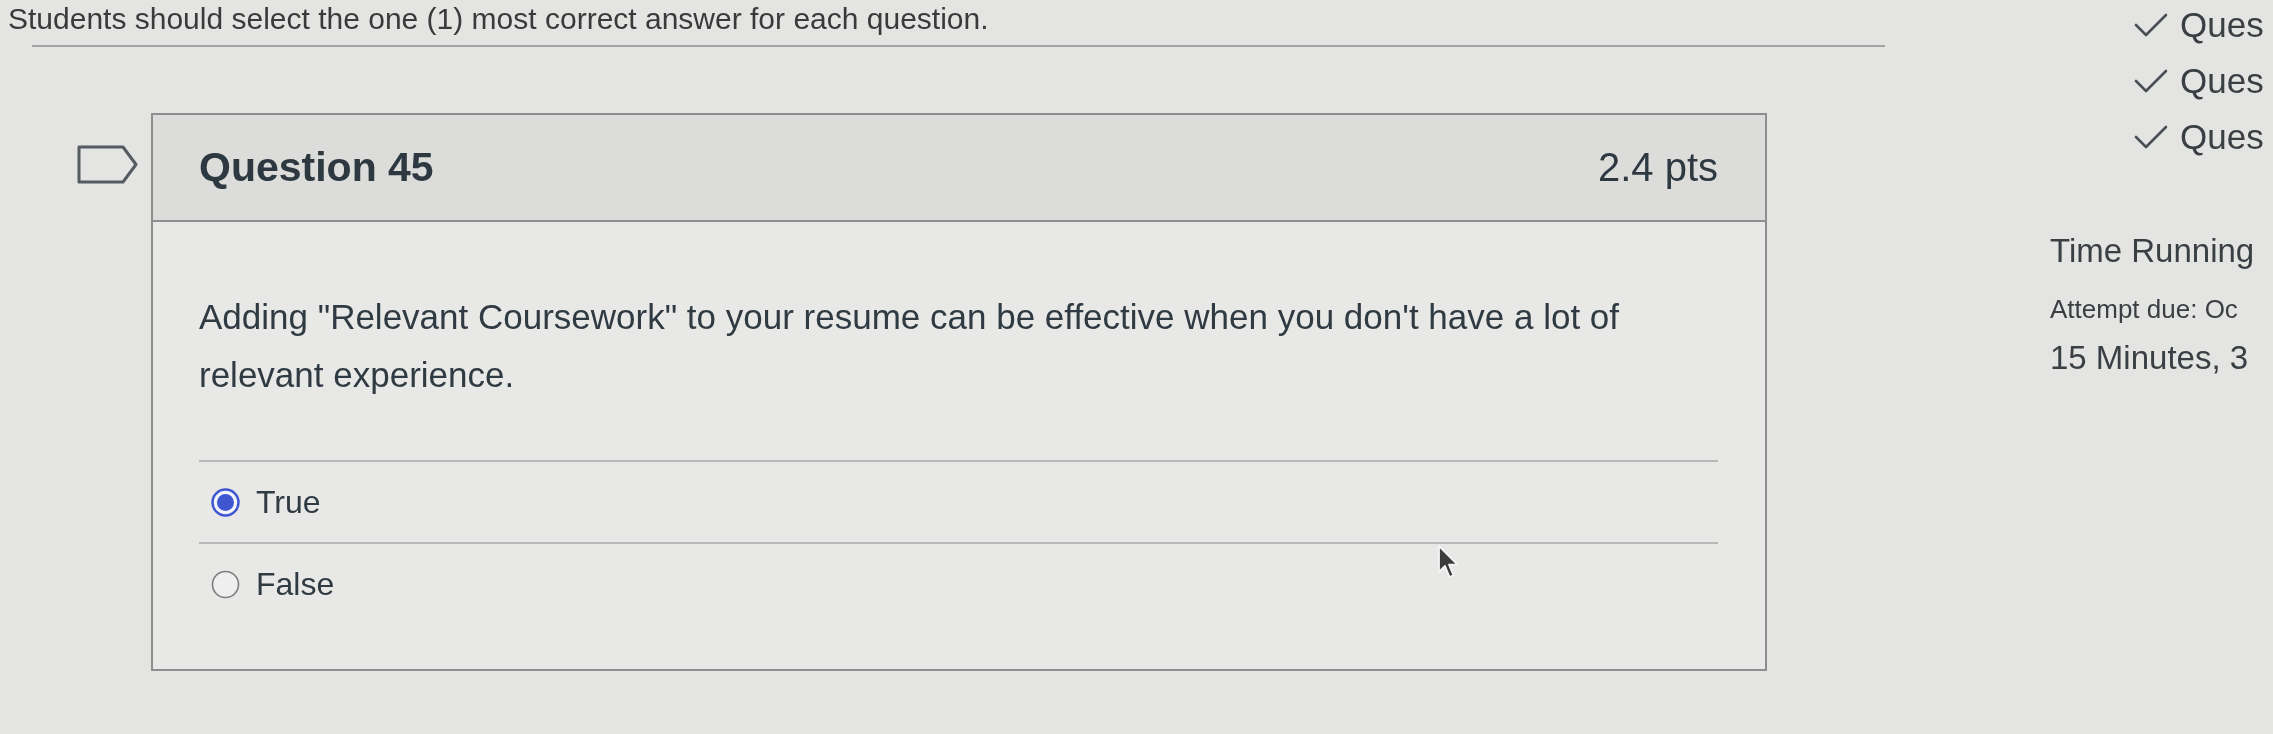 The image size is (2273, 734). I want to click on answer-label: True, so click(288, 502).